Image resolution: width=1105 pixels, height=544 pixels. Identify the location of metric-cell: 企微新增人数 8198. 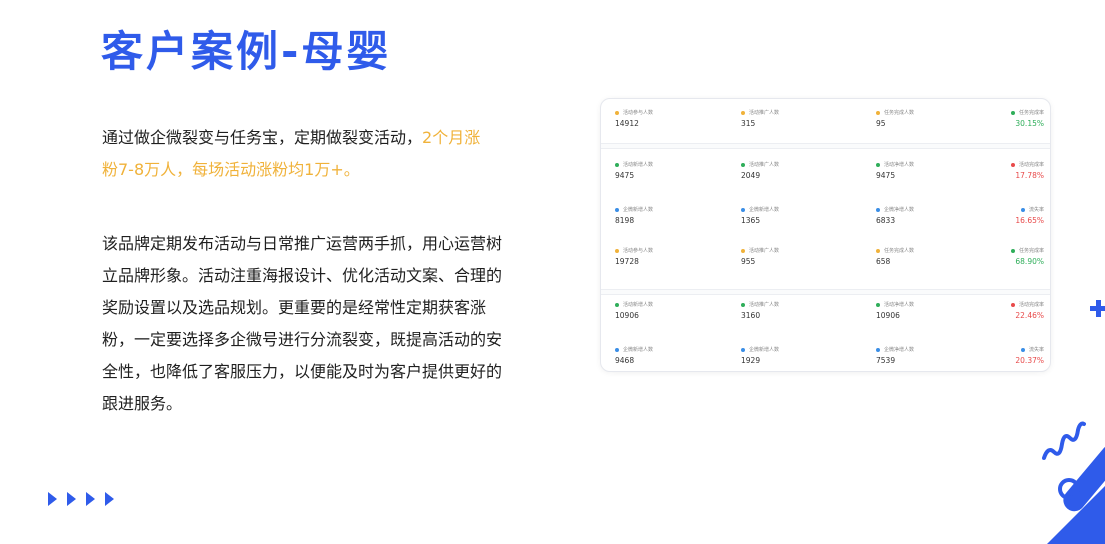
(670, 222).